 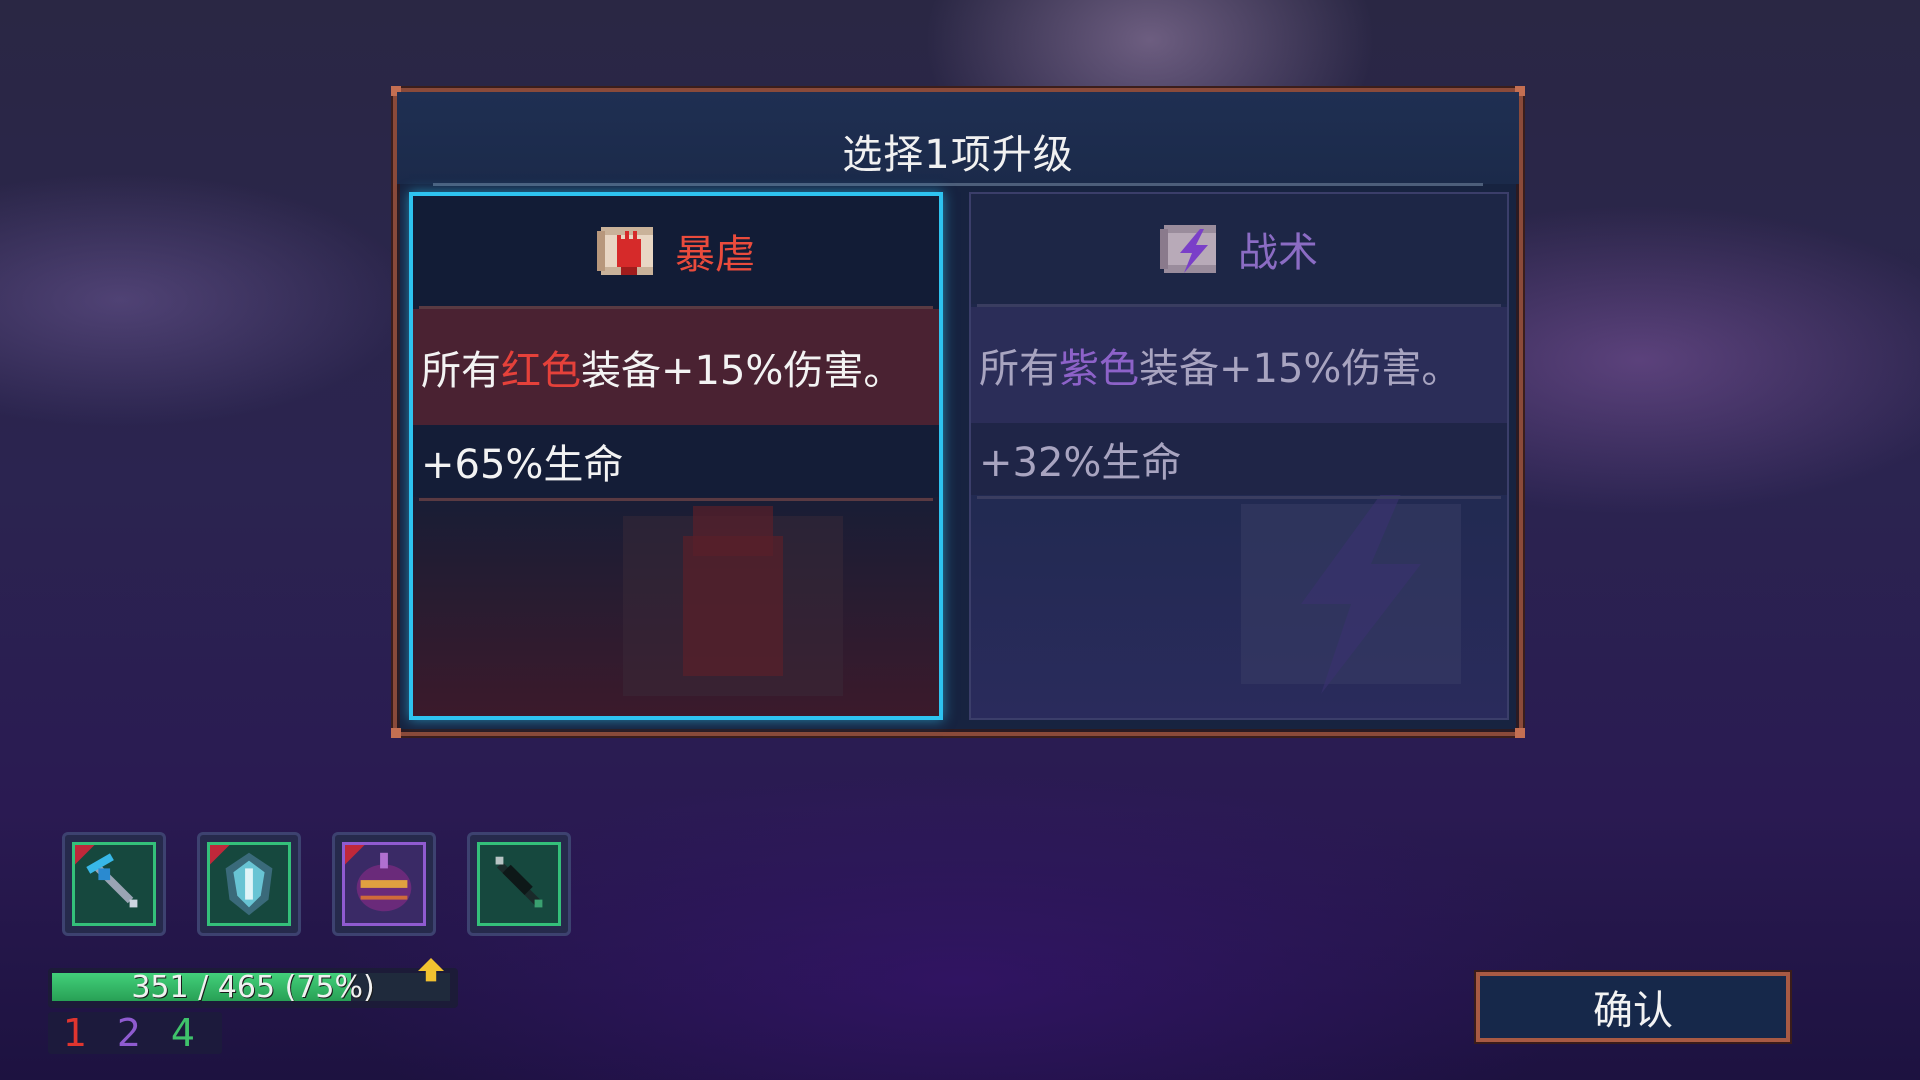 I want to click on effect-highlight: 红色, so click(x=541, y=371).